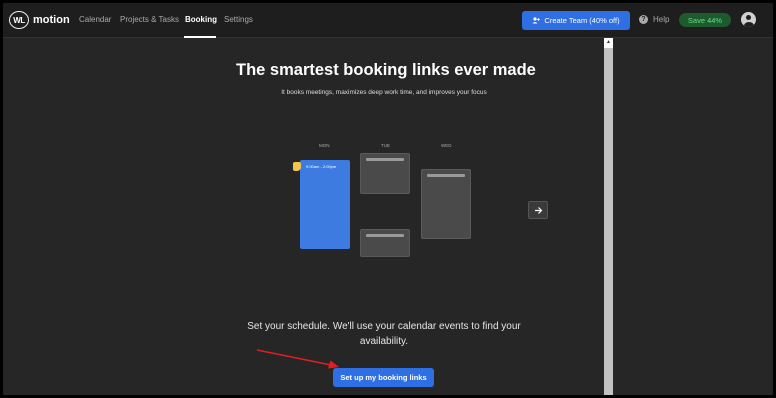 This screenshot has height=398, width=776. Describe the element at coordinates (321, 166) in the screenshot. I see `event-time: 9:00am - 2:00pm` at that location.